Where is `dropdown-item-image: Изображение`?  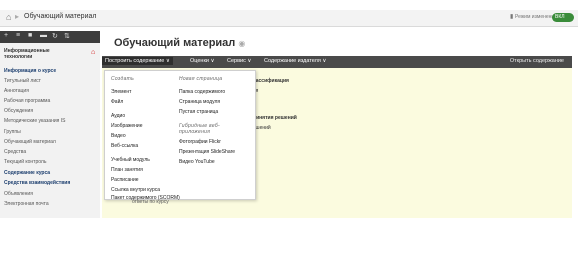 dropdown-item-image: Изображение is located at coordinates (127, 126).